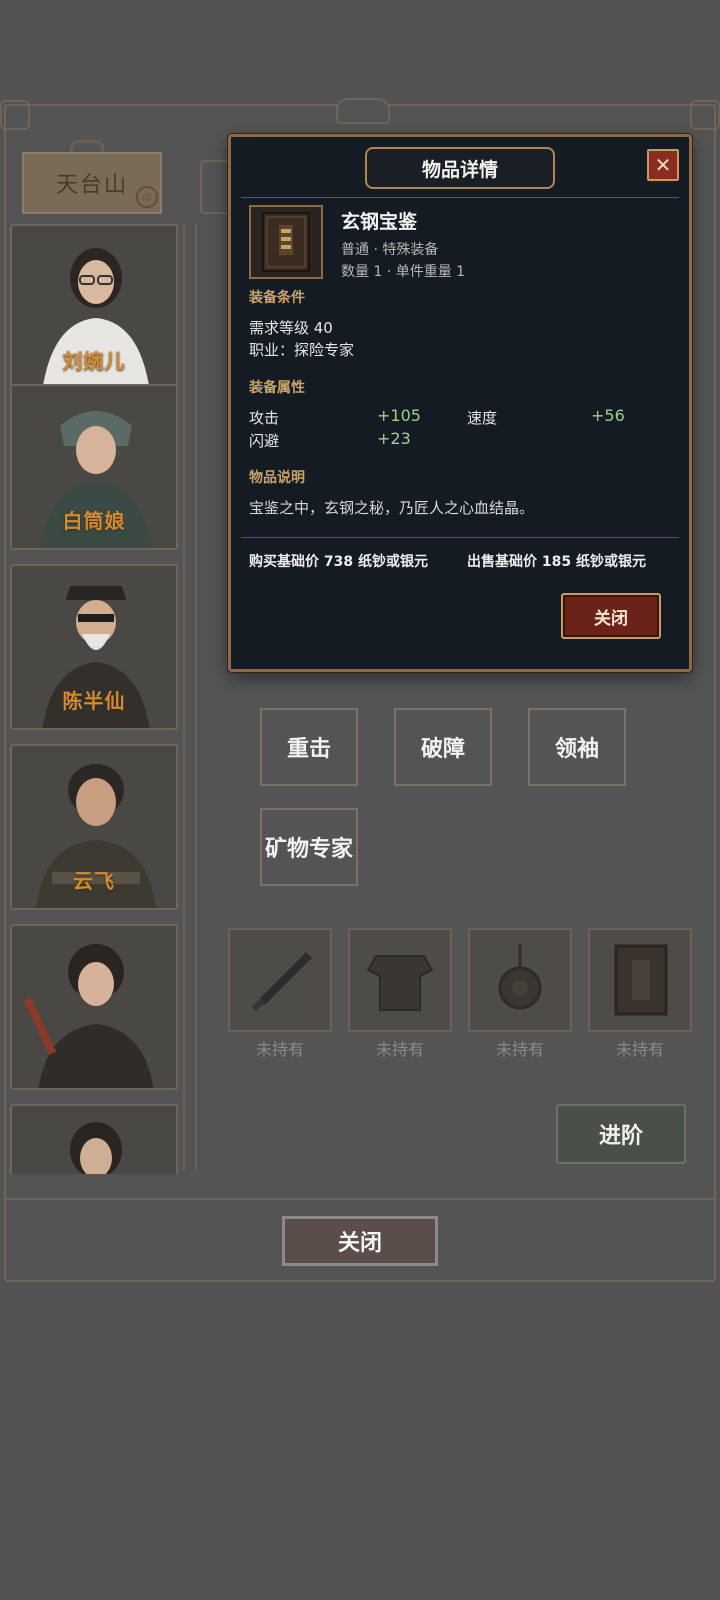 The width and height of the screenshot is (720, 1600). What do you see at coordinates (576, 749) in the screenshot?
I see `skill-label: 领袖` at bounding box center [576, 749].